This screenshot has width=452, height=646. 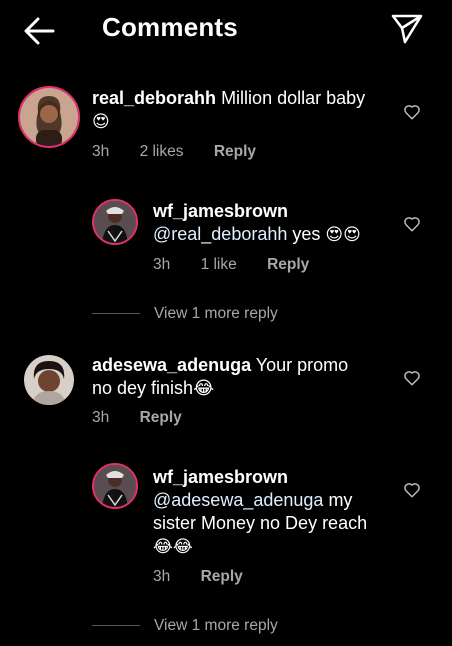 I want to click on comment-text: real_deborahh Million dollar baby 😍, so click(x=242, y=110).